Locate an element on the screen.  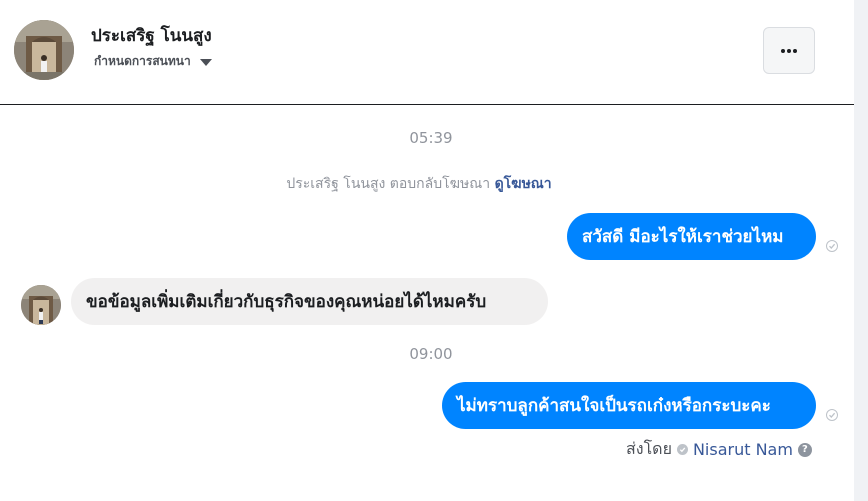
sent-check-icon is located at coordinates (682, 449).